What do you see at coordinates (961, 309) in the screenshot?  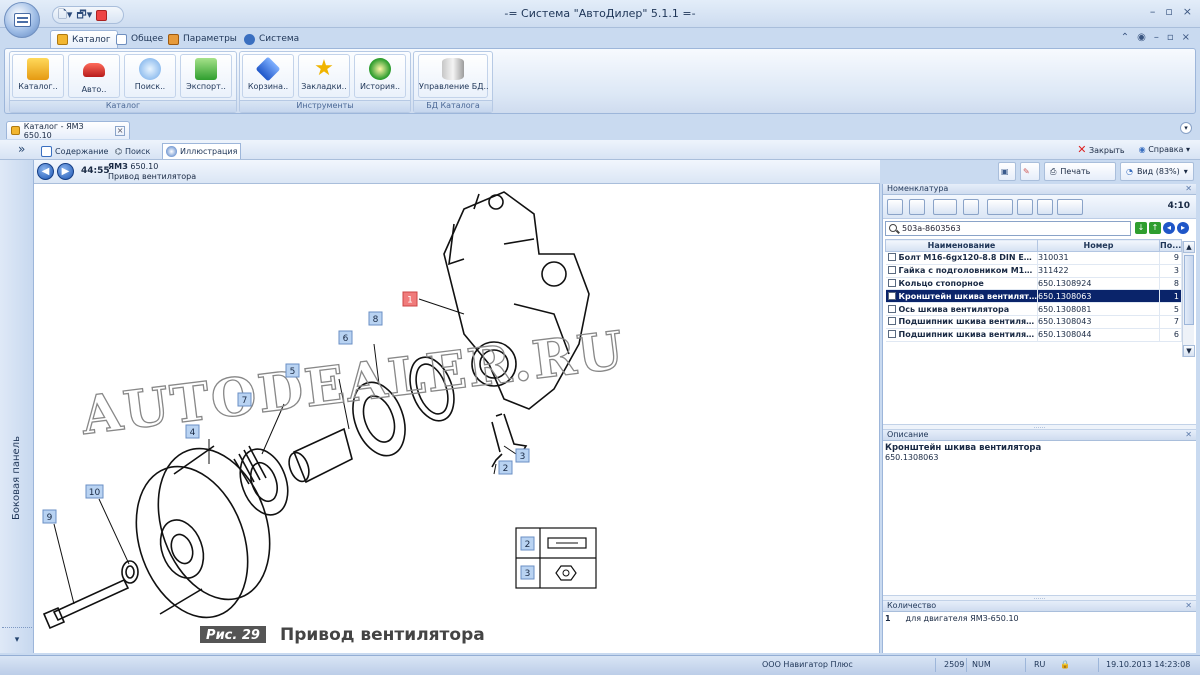 I see `row-name: Ось шкива вентилятора` at bounding box center [961, 309].